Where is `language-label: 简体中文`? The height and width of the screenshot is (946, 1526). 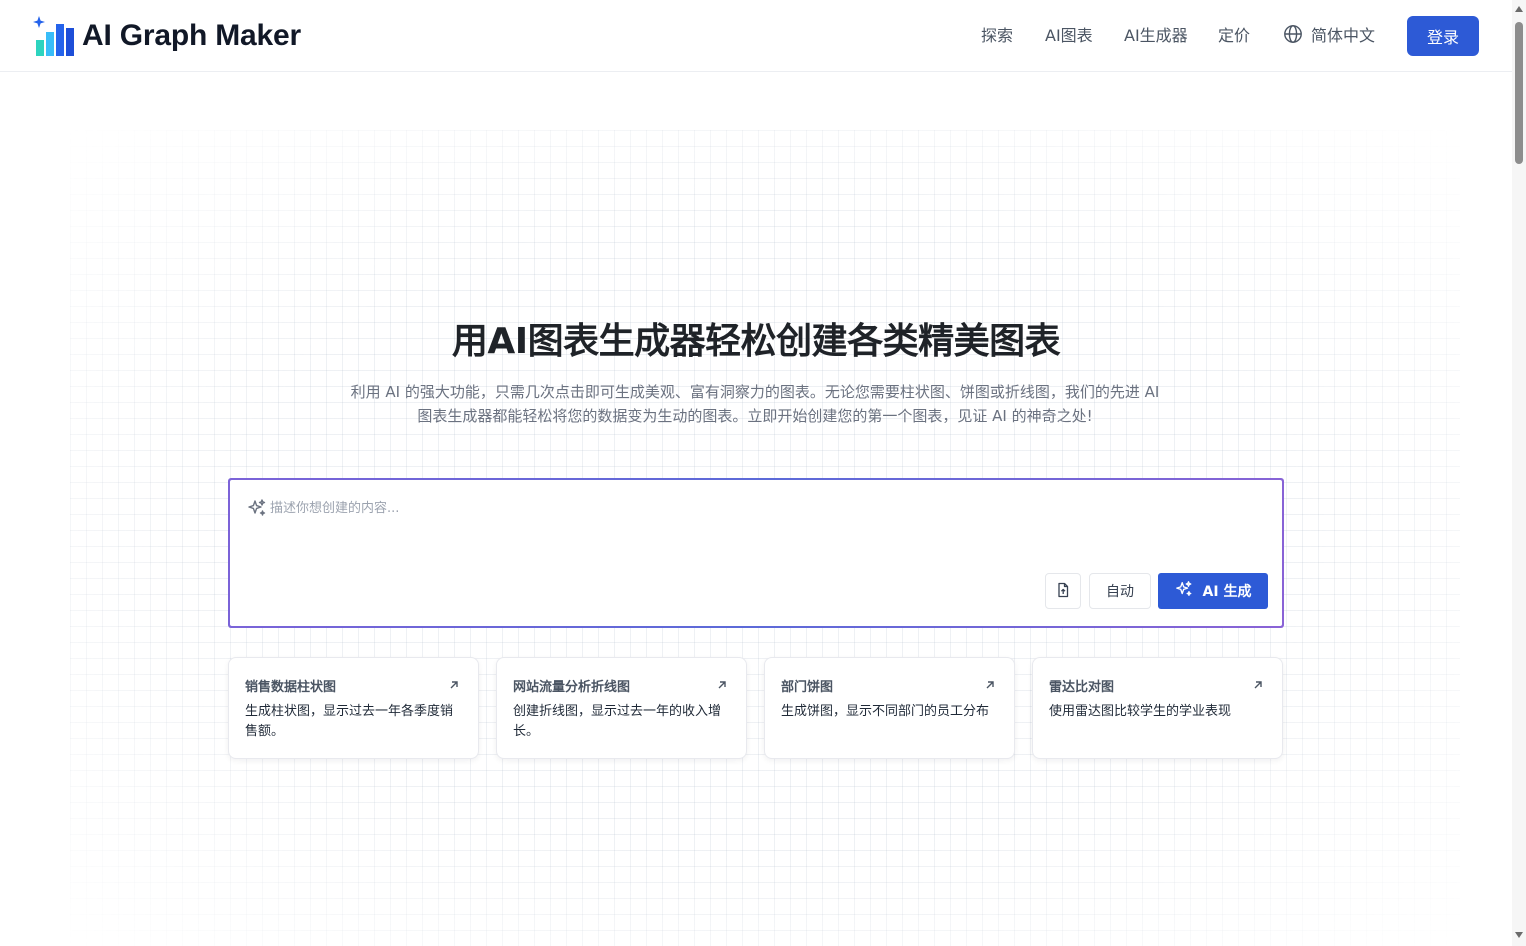
language-label: 简体中文 is located at coordinates (1343, 35).